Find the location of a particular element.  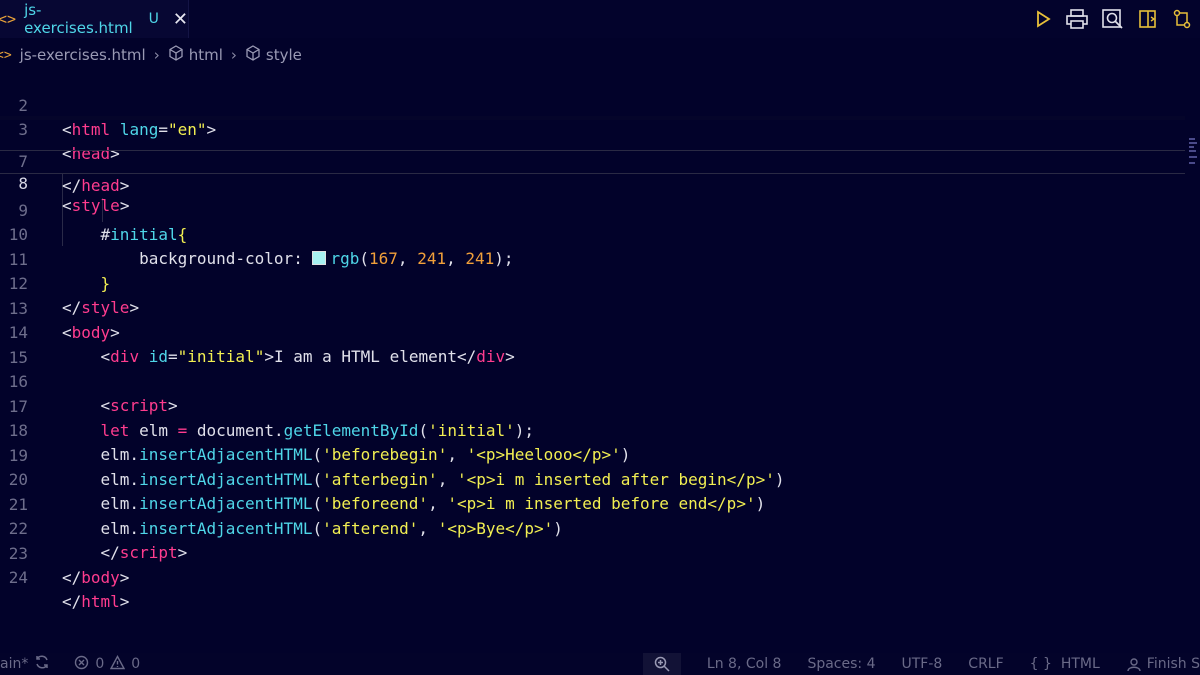

code-line: 7 </head> is located at coordinates (592, 160).